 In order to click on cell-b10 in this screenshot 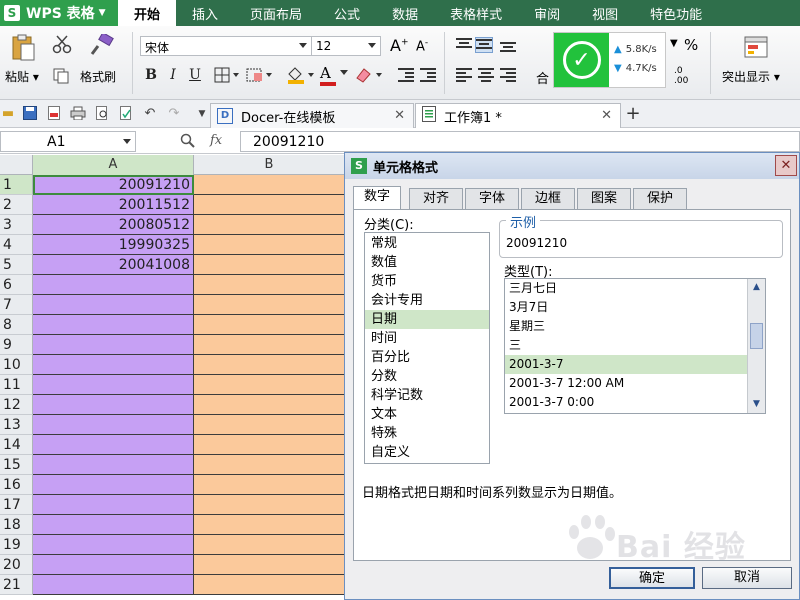, I will do `click(269, 365)`.